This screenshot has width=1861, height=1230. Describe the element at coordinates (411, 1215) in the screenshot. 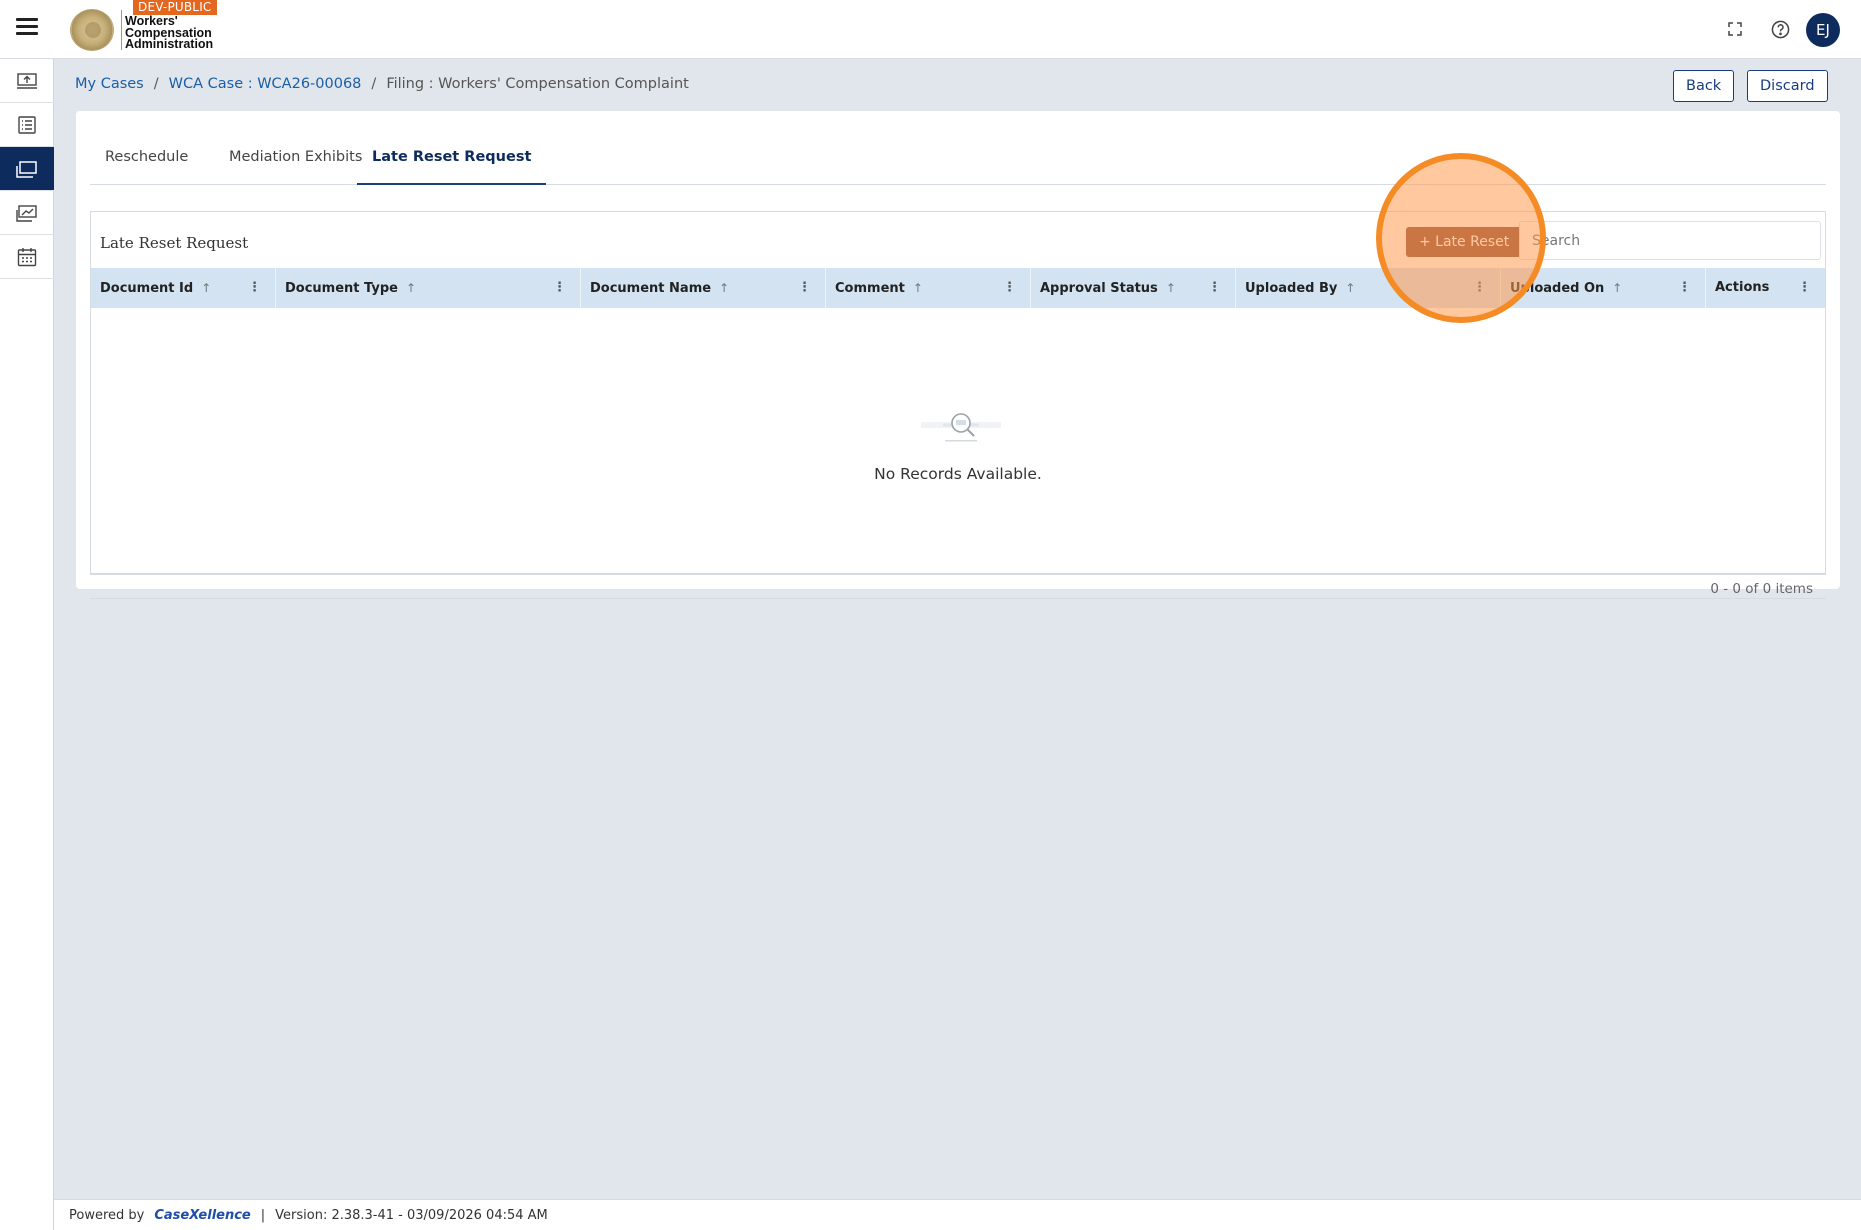

I see `footer-version: Version: 2.38.3-41 - 03/09/2026 04:54 AM` at that location.